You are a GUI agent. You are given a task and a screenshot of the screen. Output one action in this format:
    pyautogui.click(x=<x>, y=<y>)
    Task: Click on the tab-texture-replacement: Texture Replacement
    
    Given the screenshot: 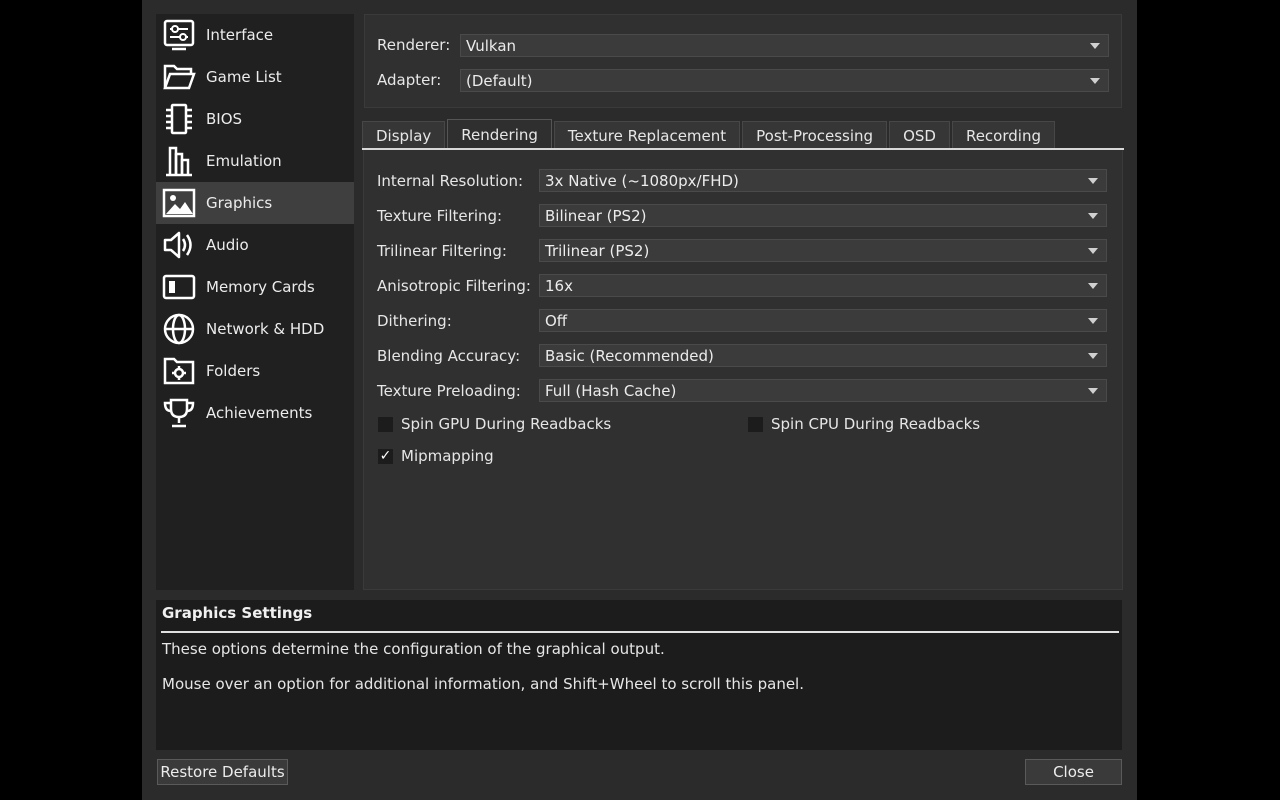 What is the action you would take?
    pyautogui.click(x=647, y=135)
    